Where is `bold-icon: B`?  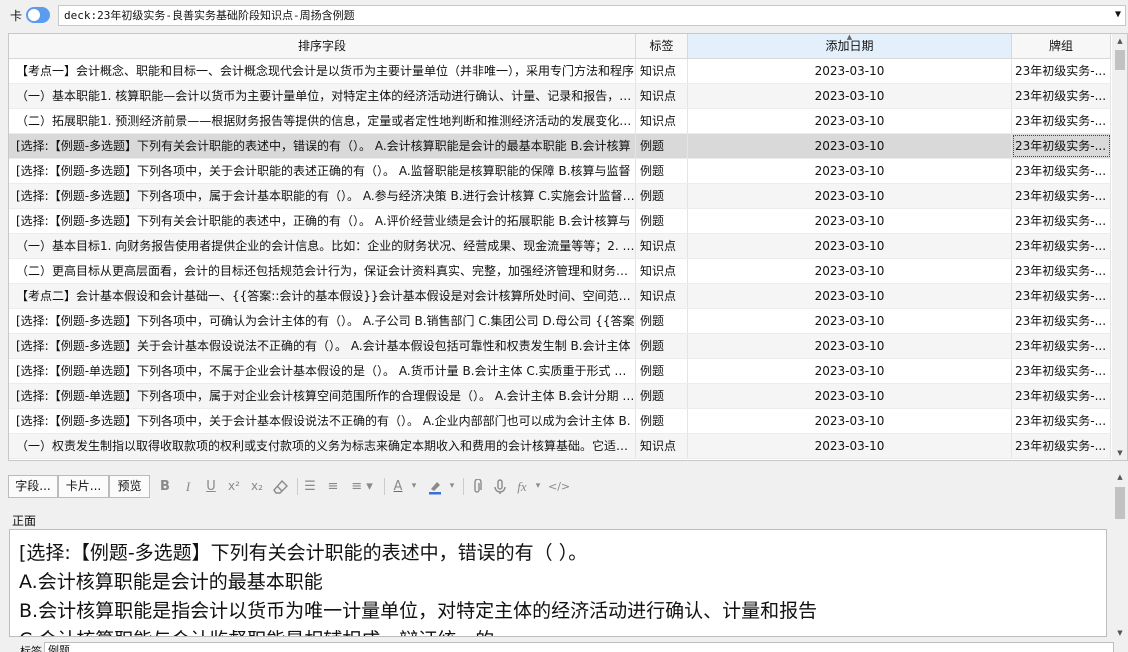
bold-icon: B is located at coordinates (165, 486).